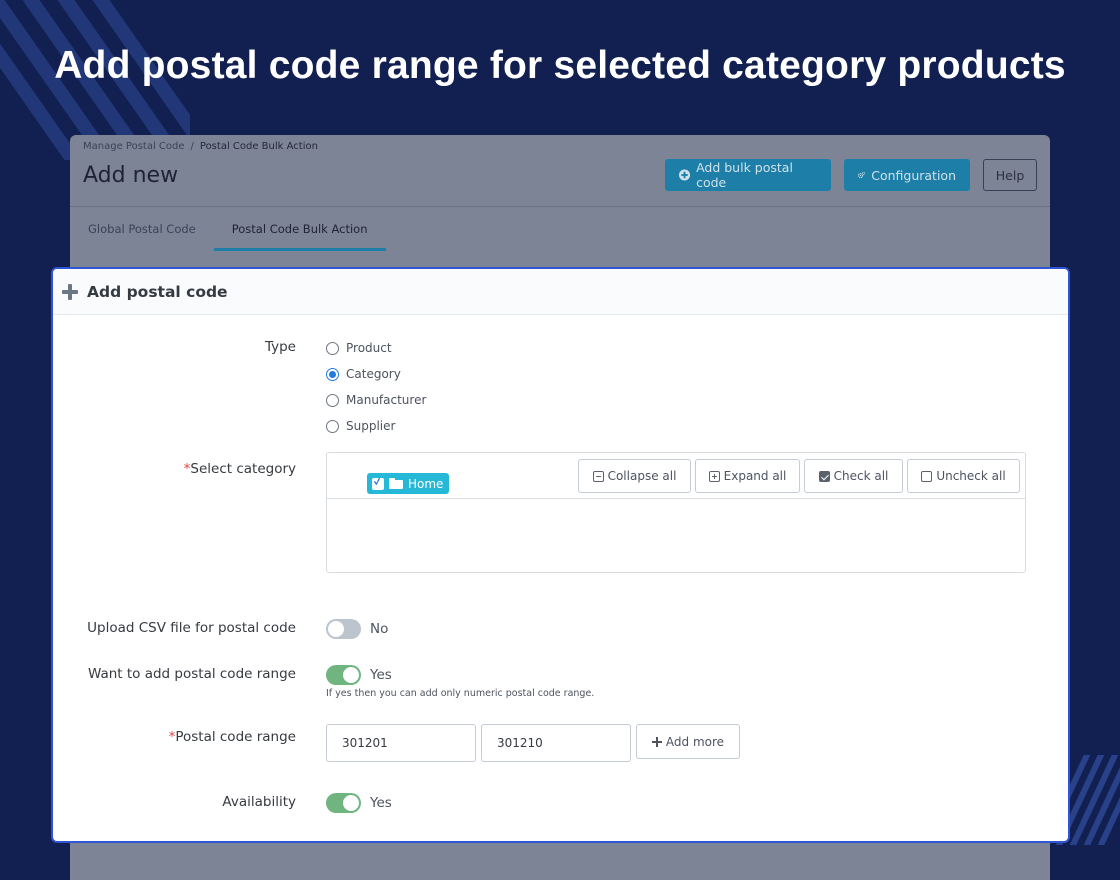 The image size is (1120, 880). I want to click on check-all-button: Check all, so click(853, 476).